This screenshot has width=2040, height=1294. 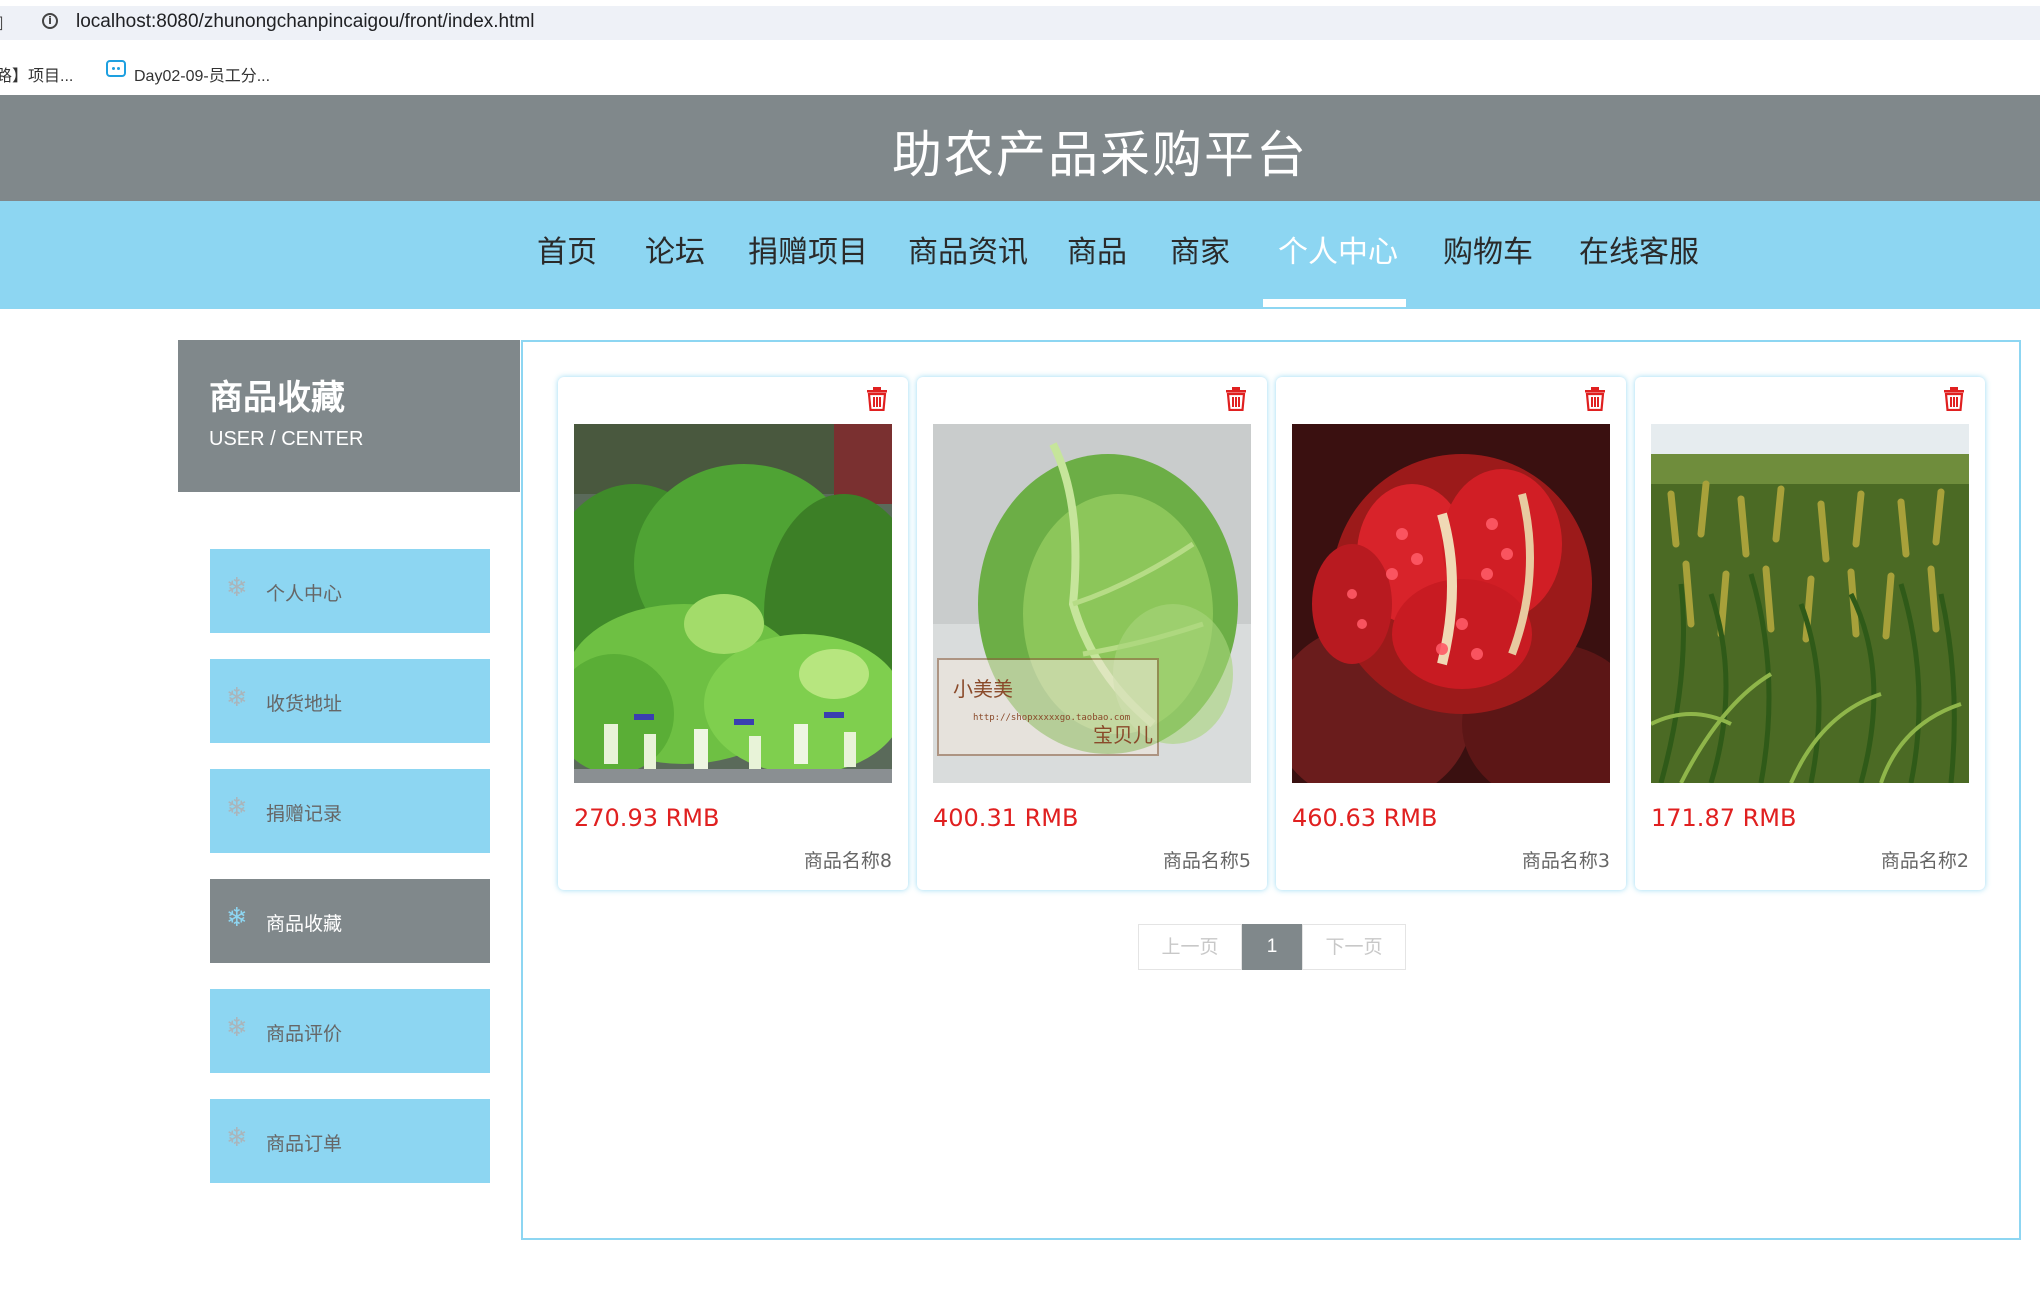 I want to click on site-info-icon: i, so click(x=50, y=21).